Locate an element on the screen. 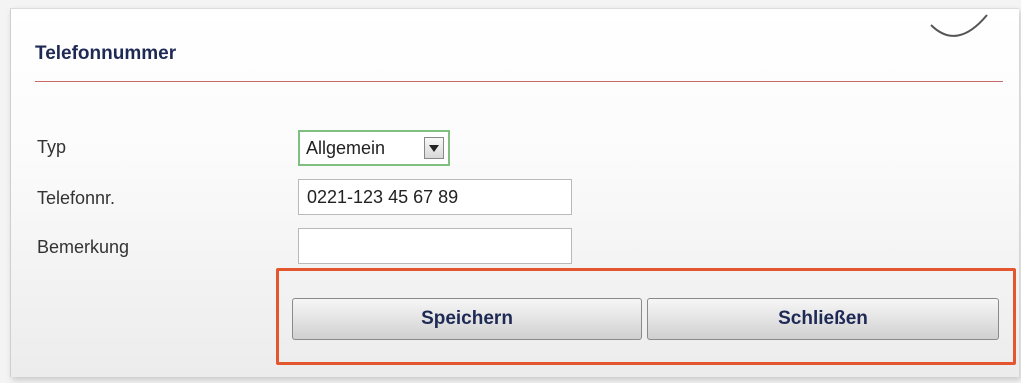 The height and width of the screenshot is (383, 1021). phone-label: Telefonnr. is located at coordinates (76, 198).